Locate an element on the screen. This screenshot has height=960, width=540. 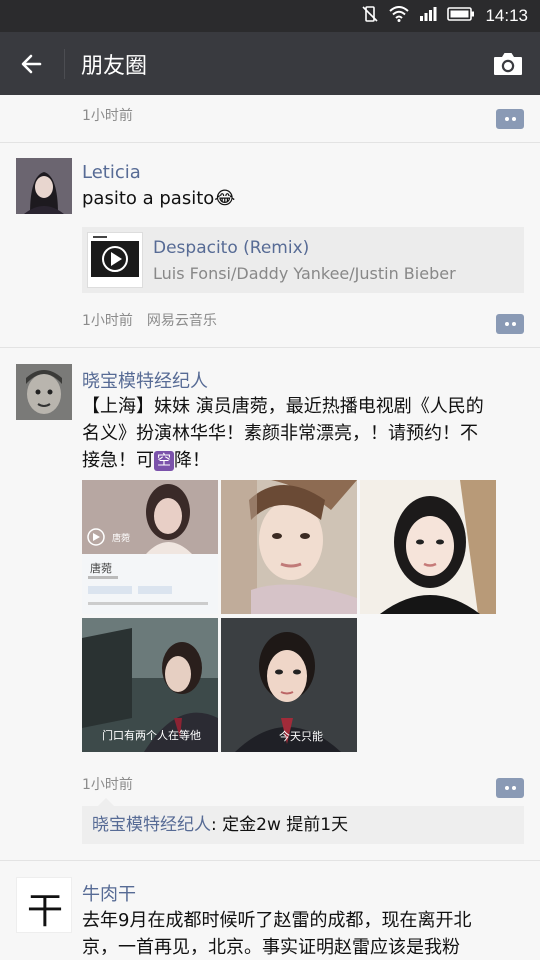
post-text-content: pasito a pasito😂 is located at coordinates (159, 198).